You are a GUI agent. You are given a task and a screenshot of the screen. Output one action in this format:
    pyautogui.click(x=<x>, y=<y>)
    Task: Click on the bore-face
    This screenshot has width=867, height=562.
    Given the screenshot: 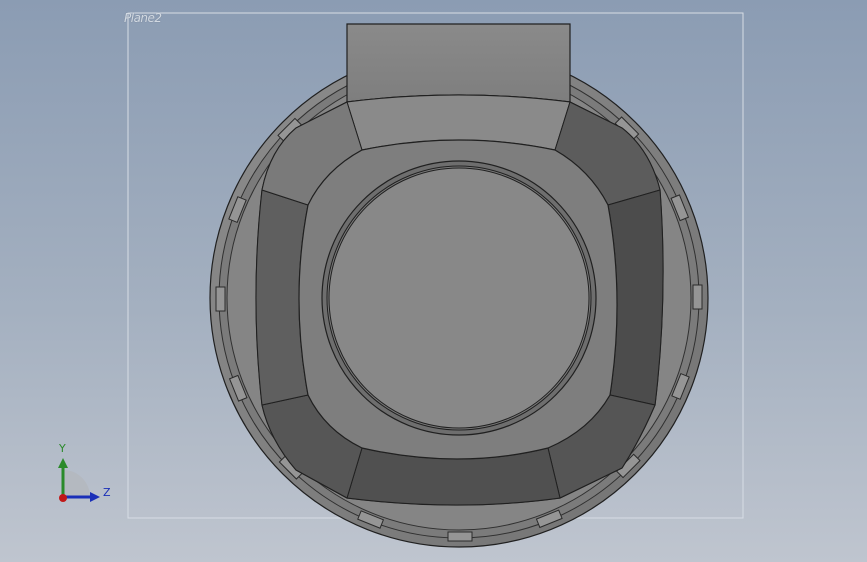 What is the action you would take?
    pyautogui.click(x=459, y=298)
    